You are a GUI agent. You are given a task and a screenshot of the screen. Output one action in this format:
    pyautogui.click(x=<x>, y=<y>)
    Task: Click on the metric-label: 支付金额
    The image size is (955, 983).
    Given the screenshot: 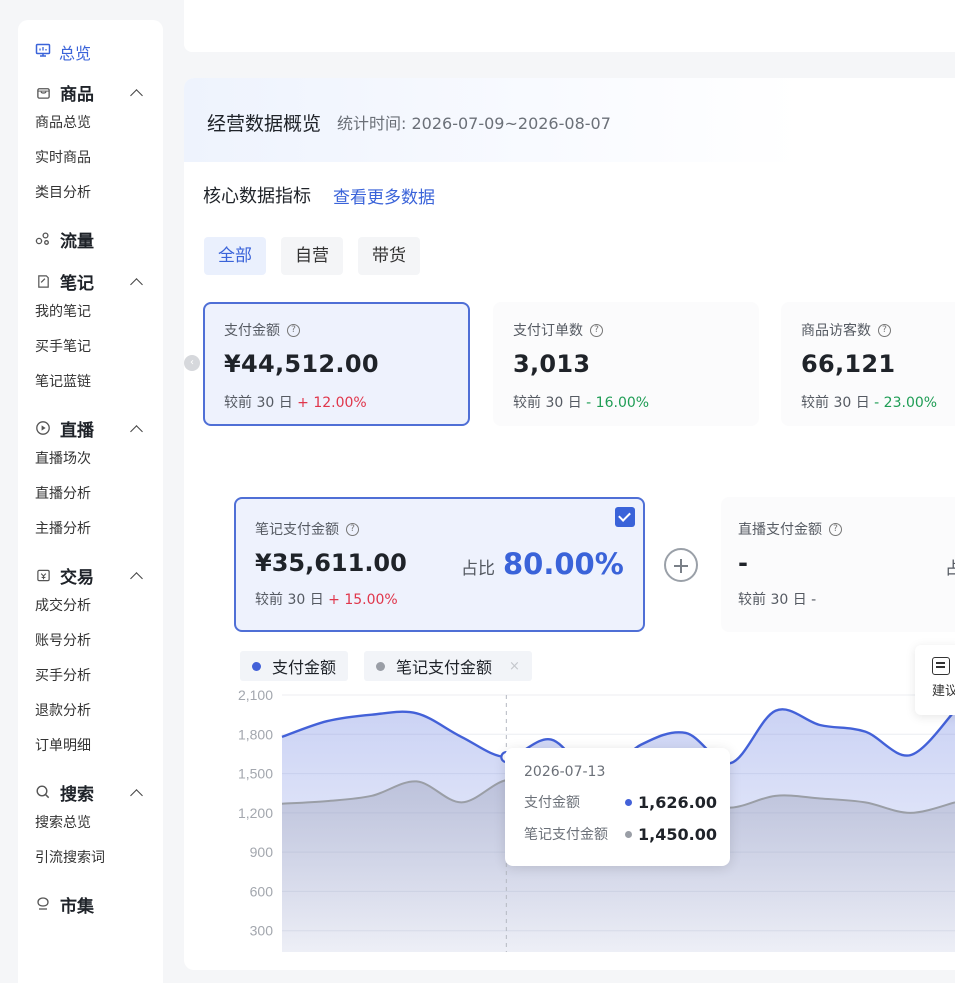 What is the action you would take?
    pyautogui.click(x=252, y=331)
    